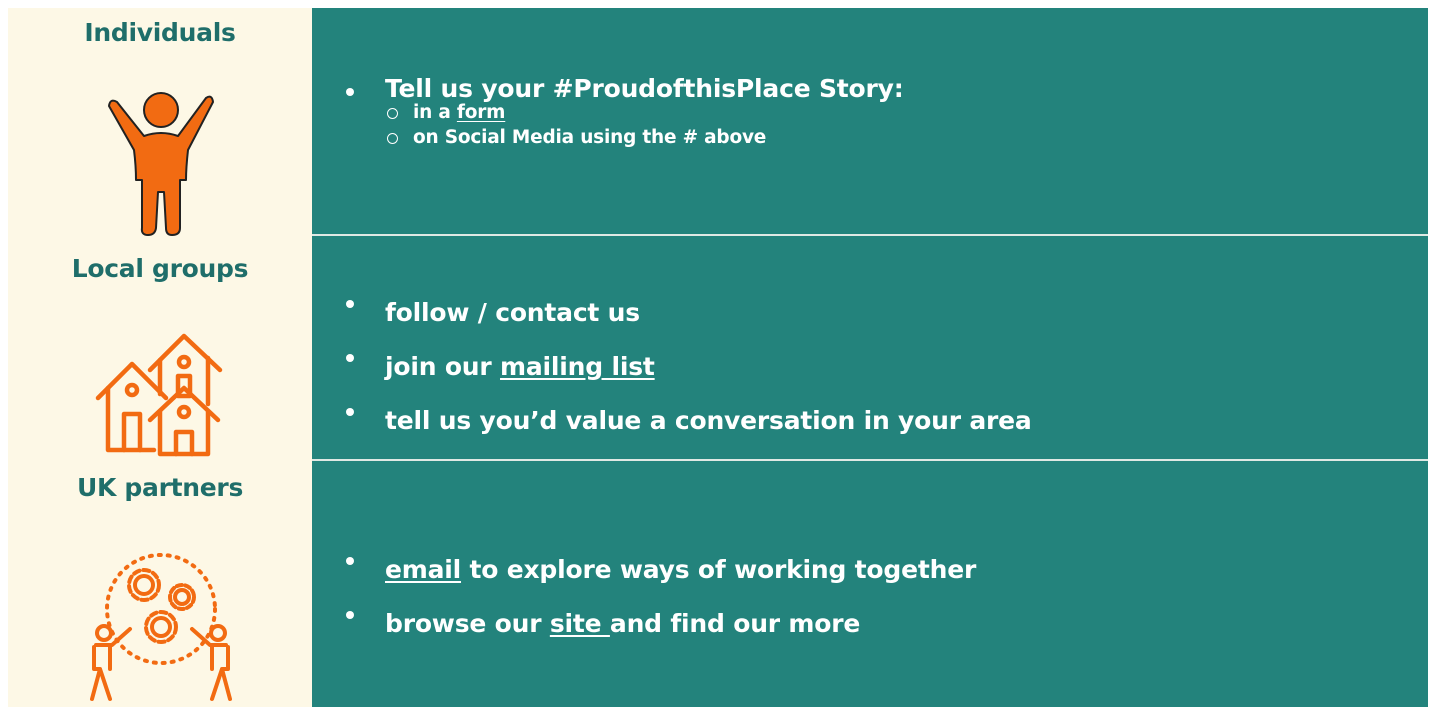 The image size is (1441, 707). Describe the element at coordinates (644, 88) in the screenshot. I see `story-prompt-text: Tell us your #ProudofthisPlace Story:` at that location.